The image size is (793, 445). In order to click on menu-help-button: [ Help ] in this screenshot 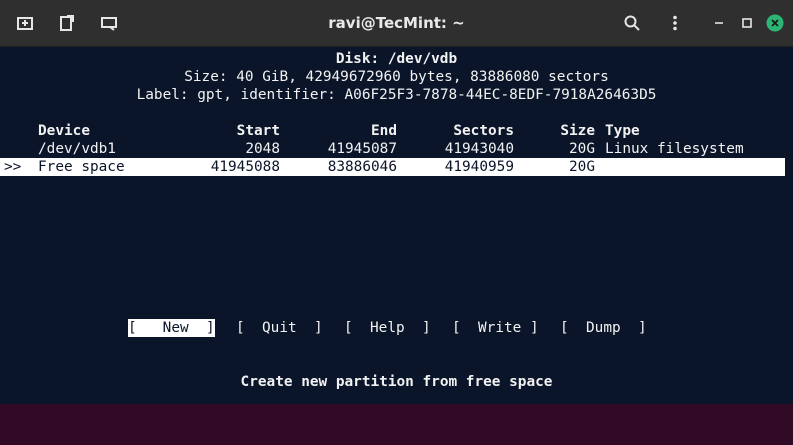, I will do `click(387, 328)`.